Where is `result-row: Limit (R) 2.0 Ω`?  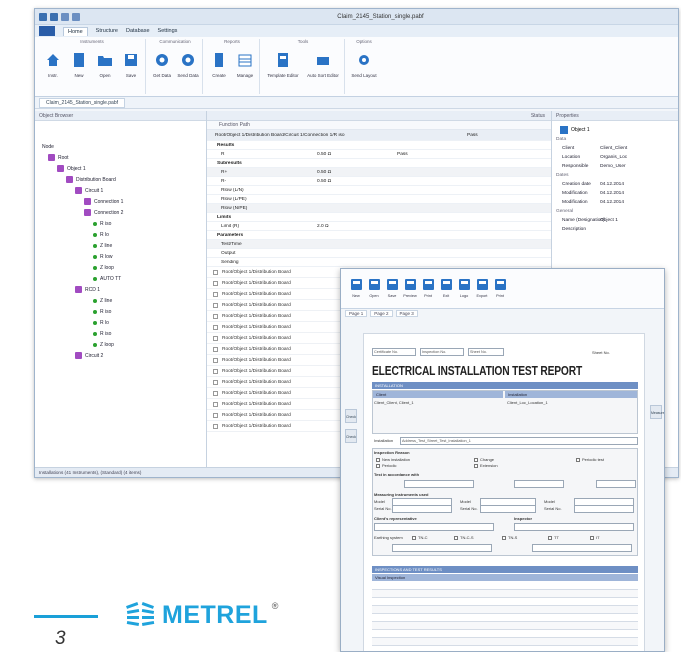
result-row: Limit (R) 2.0 Ω is located at coordinates (379, 226).